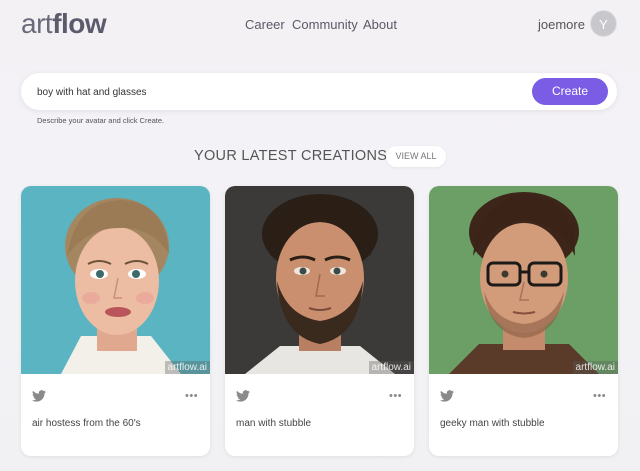  What do you see at coordinates (416, 156) in the screenshot?
I see `view-all-button: VIEW ALL` at bounding box center [416, 156].